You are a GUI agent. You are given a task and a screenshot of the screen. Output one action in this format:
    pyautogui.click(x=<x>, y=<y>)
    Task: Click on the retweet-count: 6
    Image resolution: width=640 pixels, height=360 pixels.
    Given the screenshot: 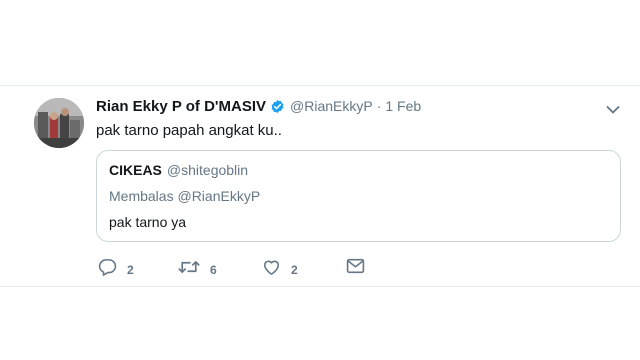 What is the action you would take?
    pyautogui.click(x=213, y=269)
    